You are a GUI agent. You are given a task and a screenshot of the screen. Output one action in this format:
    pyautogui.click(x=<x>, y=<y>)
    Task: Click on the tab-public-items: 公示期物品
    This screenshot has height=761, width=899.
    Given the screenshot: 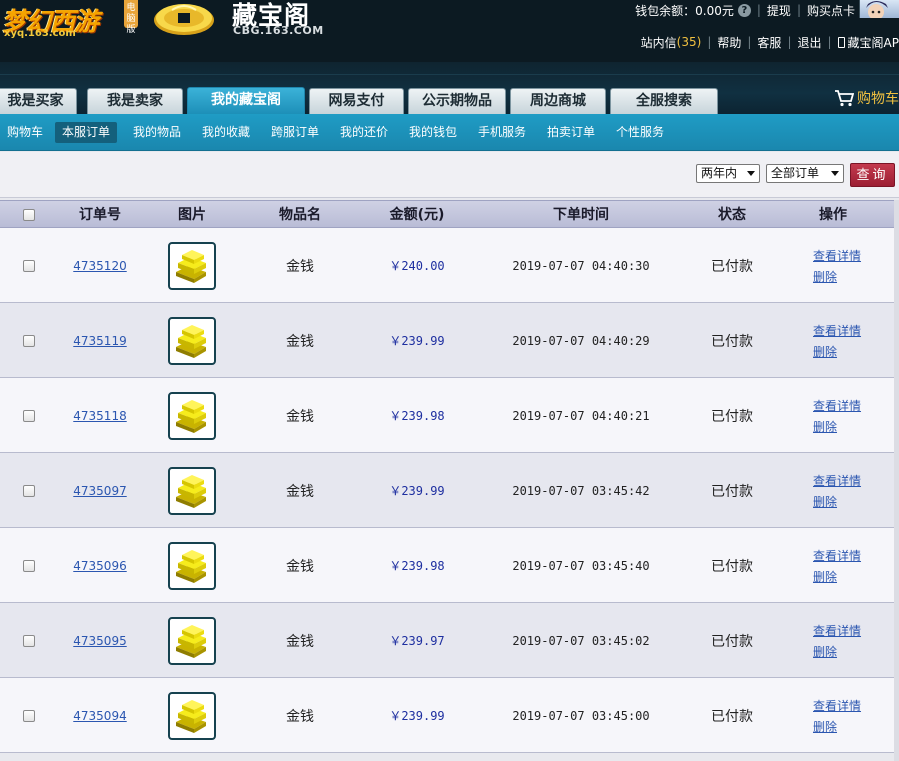 What is the action you would take?
    pyautogui.click(x=457, y=101)
    